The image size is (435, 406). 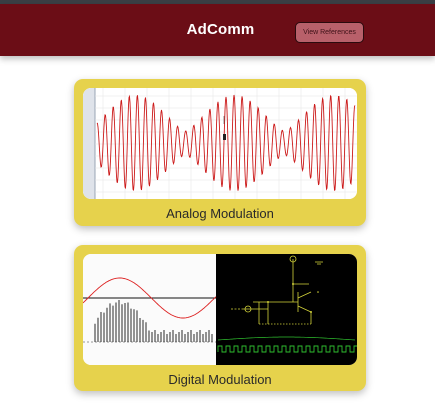 I want to click on app-header: AdComm View References, so click(x=217, y=30).